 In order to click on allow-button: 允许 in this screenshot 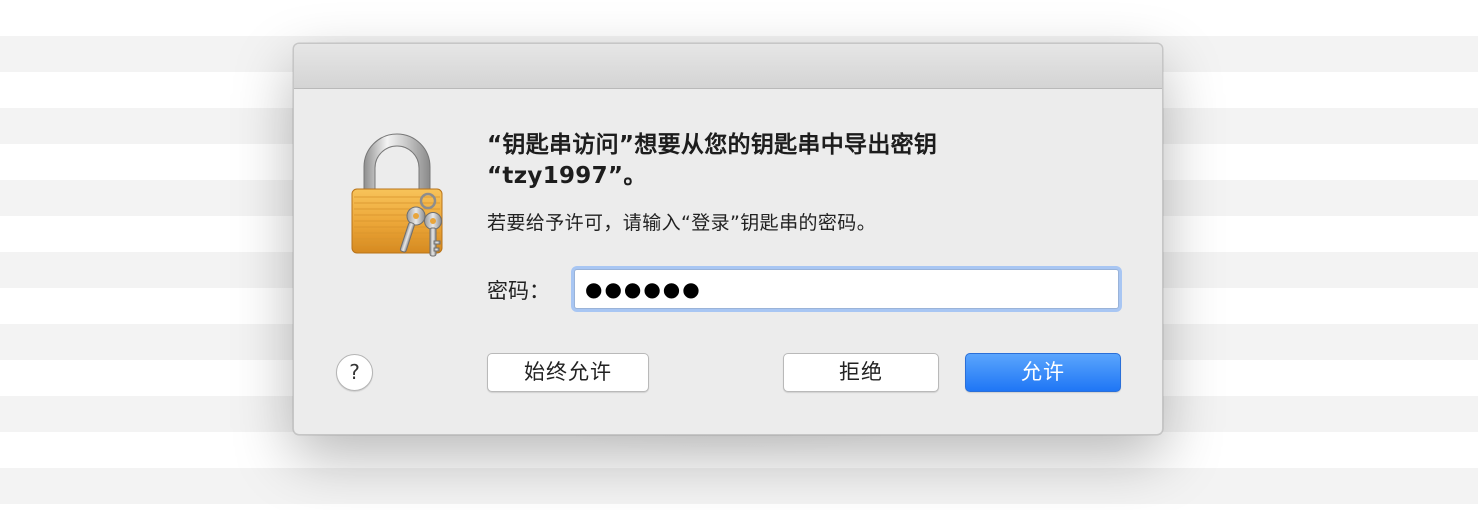, I will do `click(1043, 372)`.